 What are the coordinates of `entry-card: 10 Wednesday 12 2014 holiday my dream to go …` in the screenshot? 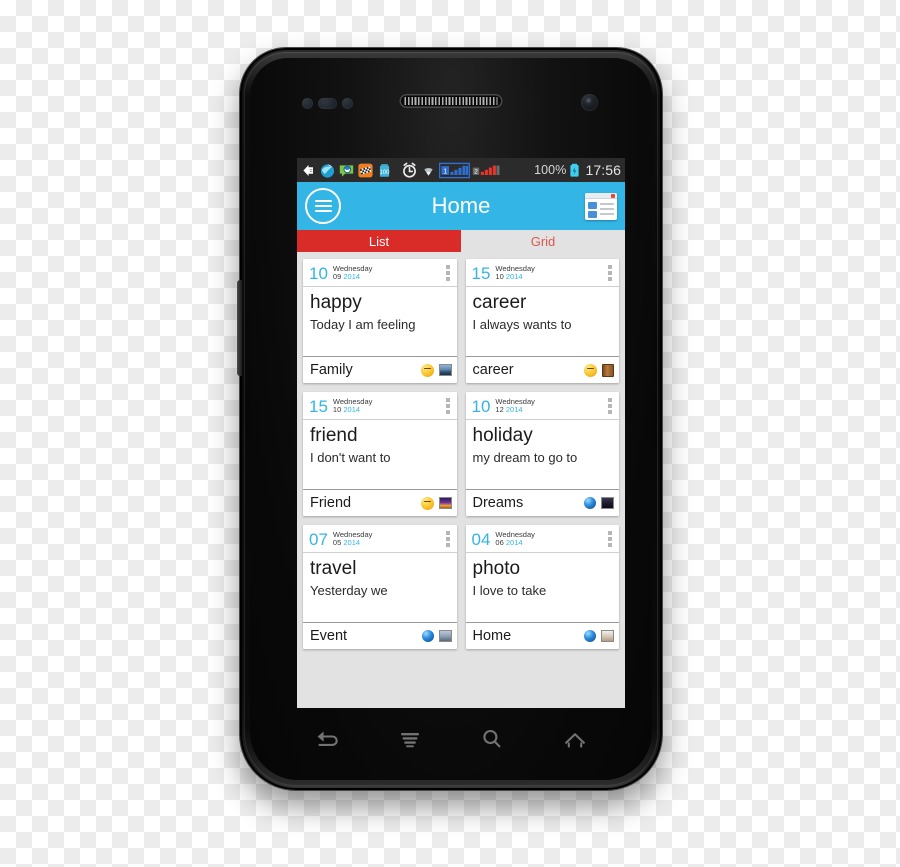 It's located at (542, 454).